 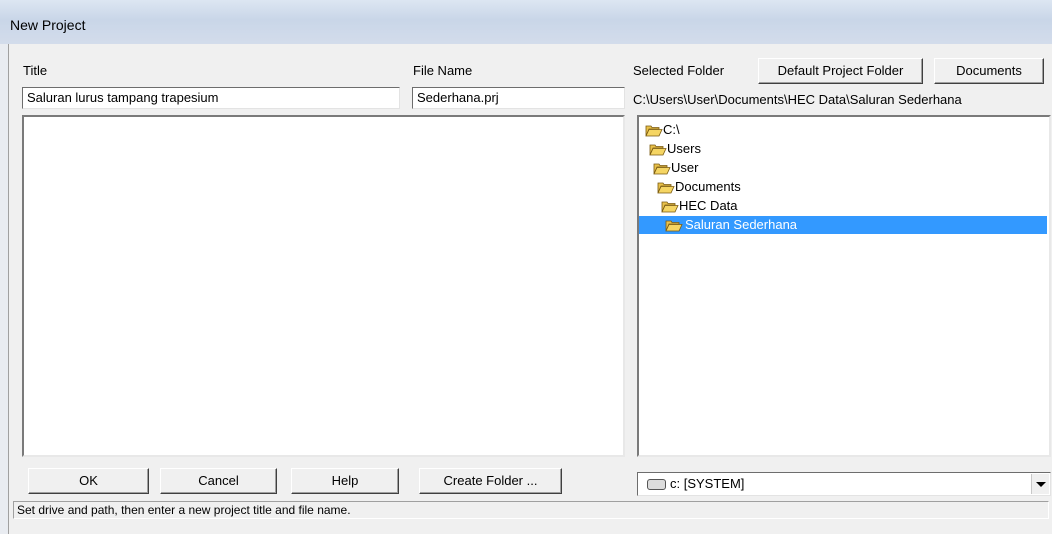 What do you see at coordinates (48, 25) in the screenshot?
I see `window-title: New Project` at bounding box center [48, 25].